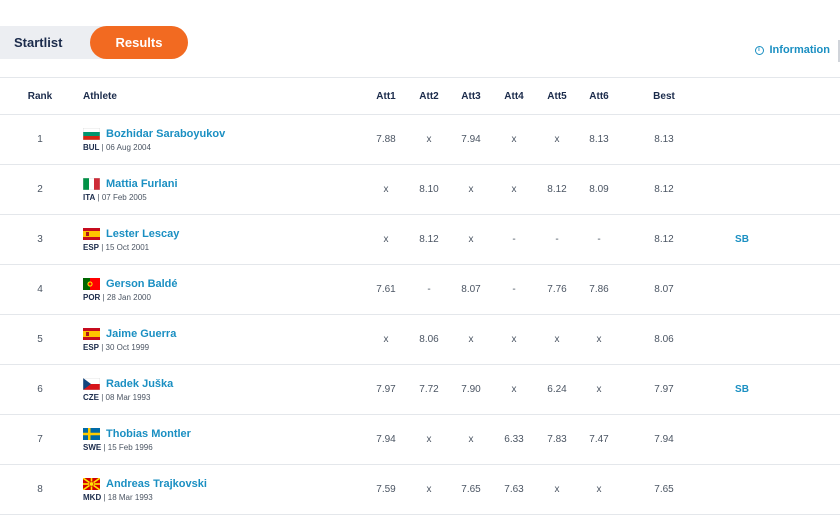 The width and height of the screenshot is (840, 529). What do you see at coordinates (420, 39) in the screenshot?
I see `top-bar: Startlist Results i Information` at bounding box center [420, 39].